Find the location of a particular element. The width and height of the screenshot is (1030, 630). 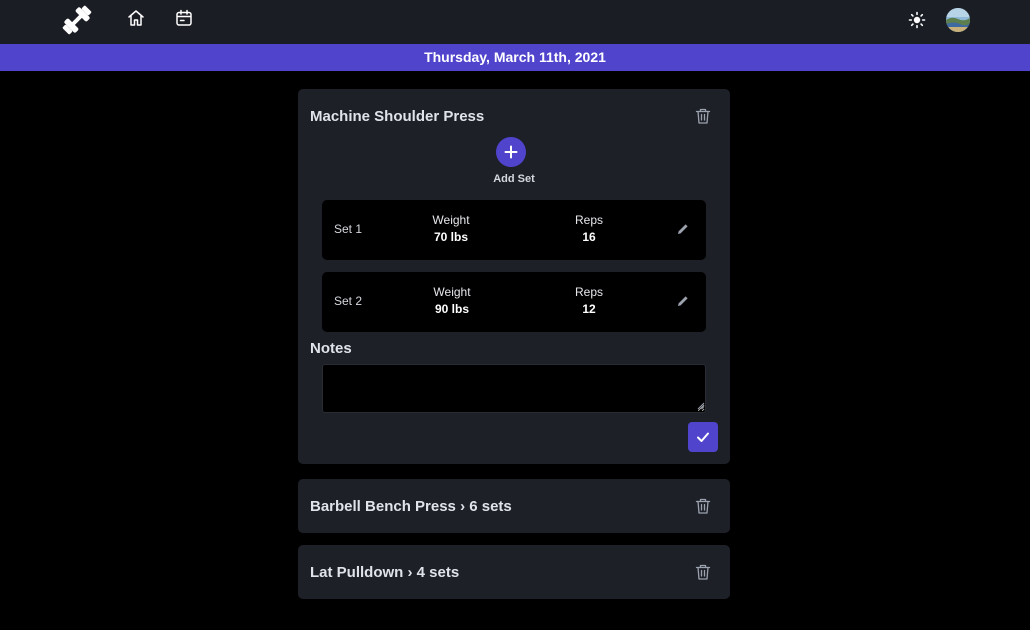

plus-icon is located at coordinates (511, 152).